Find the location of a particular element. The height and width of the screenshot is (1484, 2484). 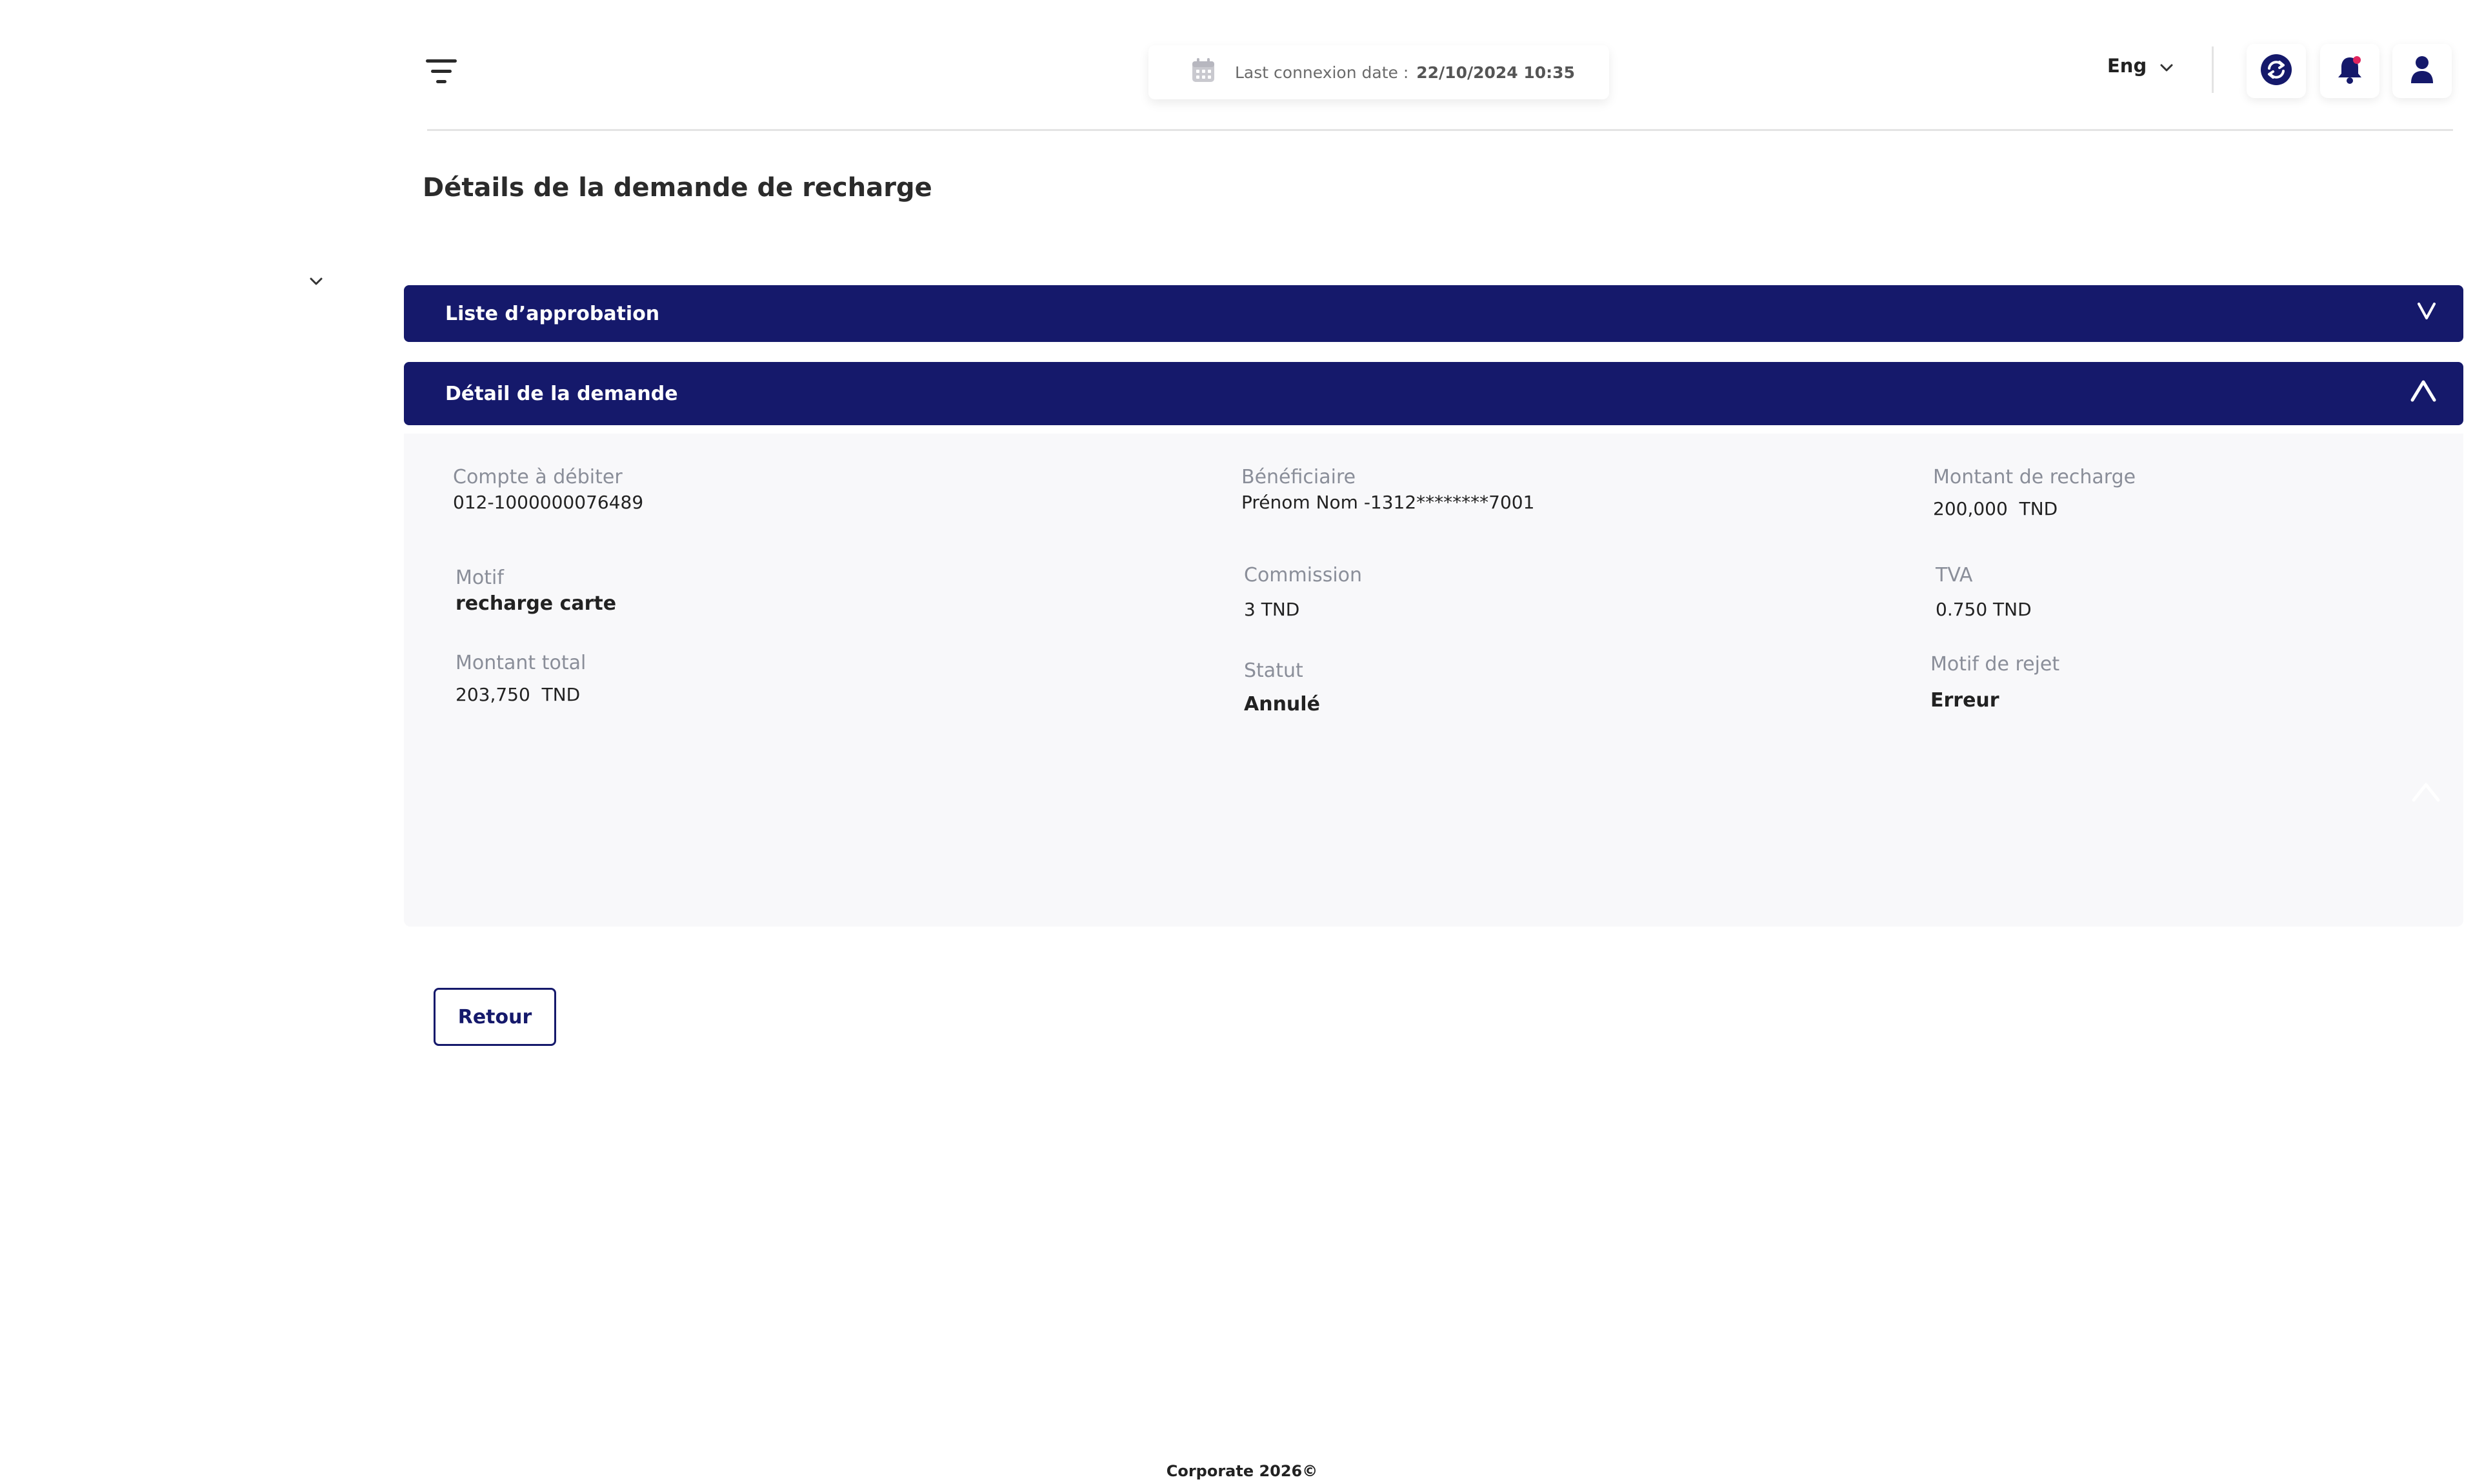

chevron-up-icon is located at coordinates (2423, 393).